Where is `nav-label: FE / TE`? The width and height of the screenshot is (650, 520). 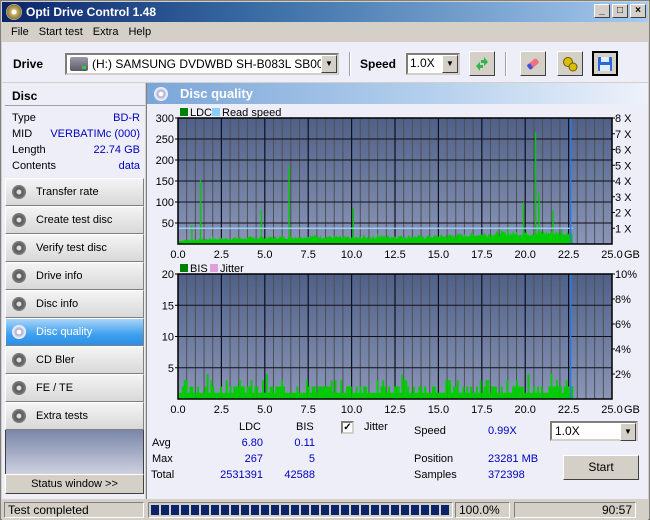 nav-label: FE / TE is located at coordinates (55, 388).